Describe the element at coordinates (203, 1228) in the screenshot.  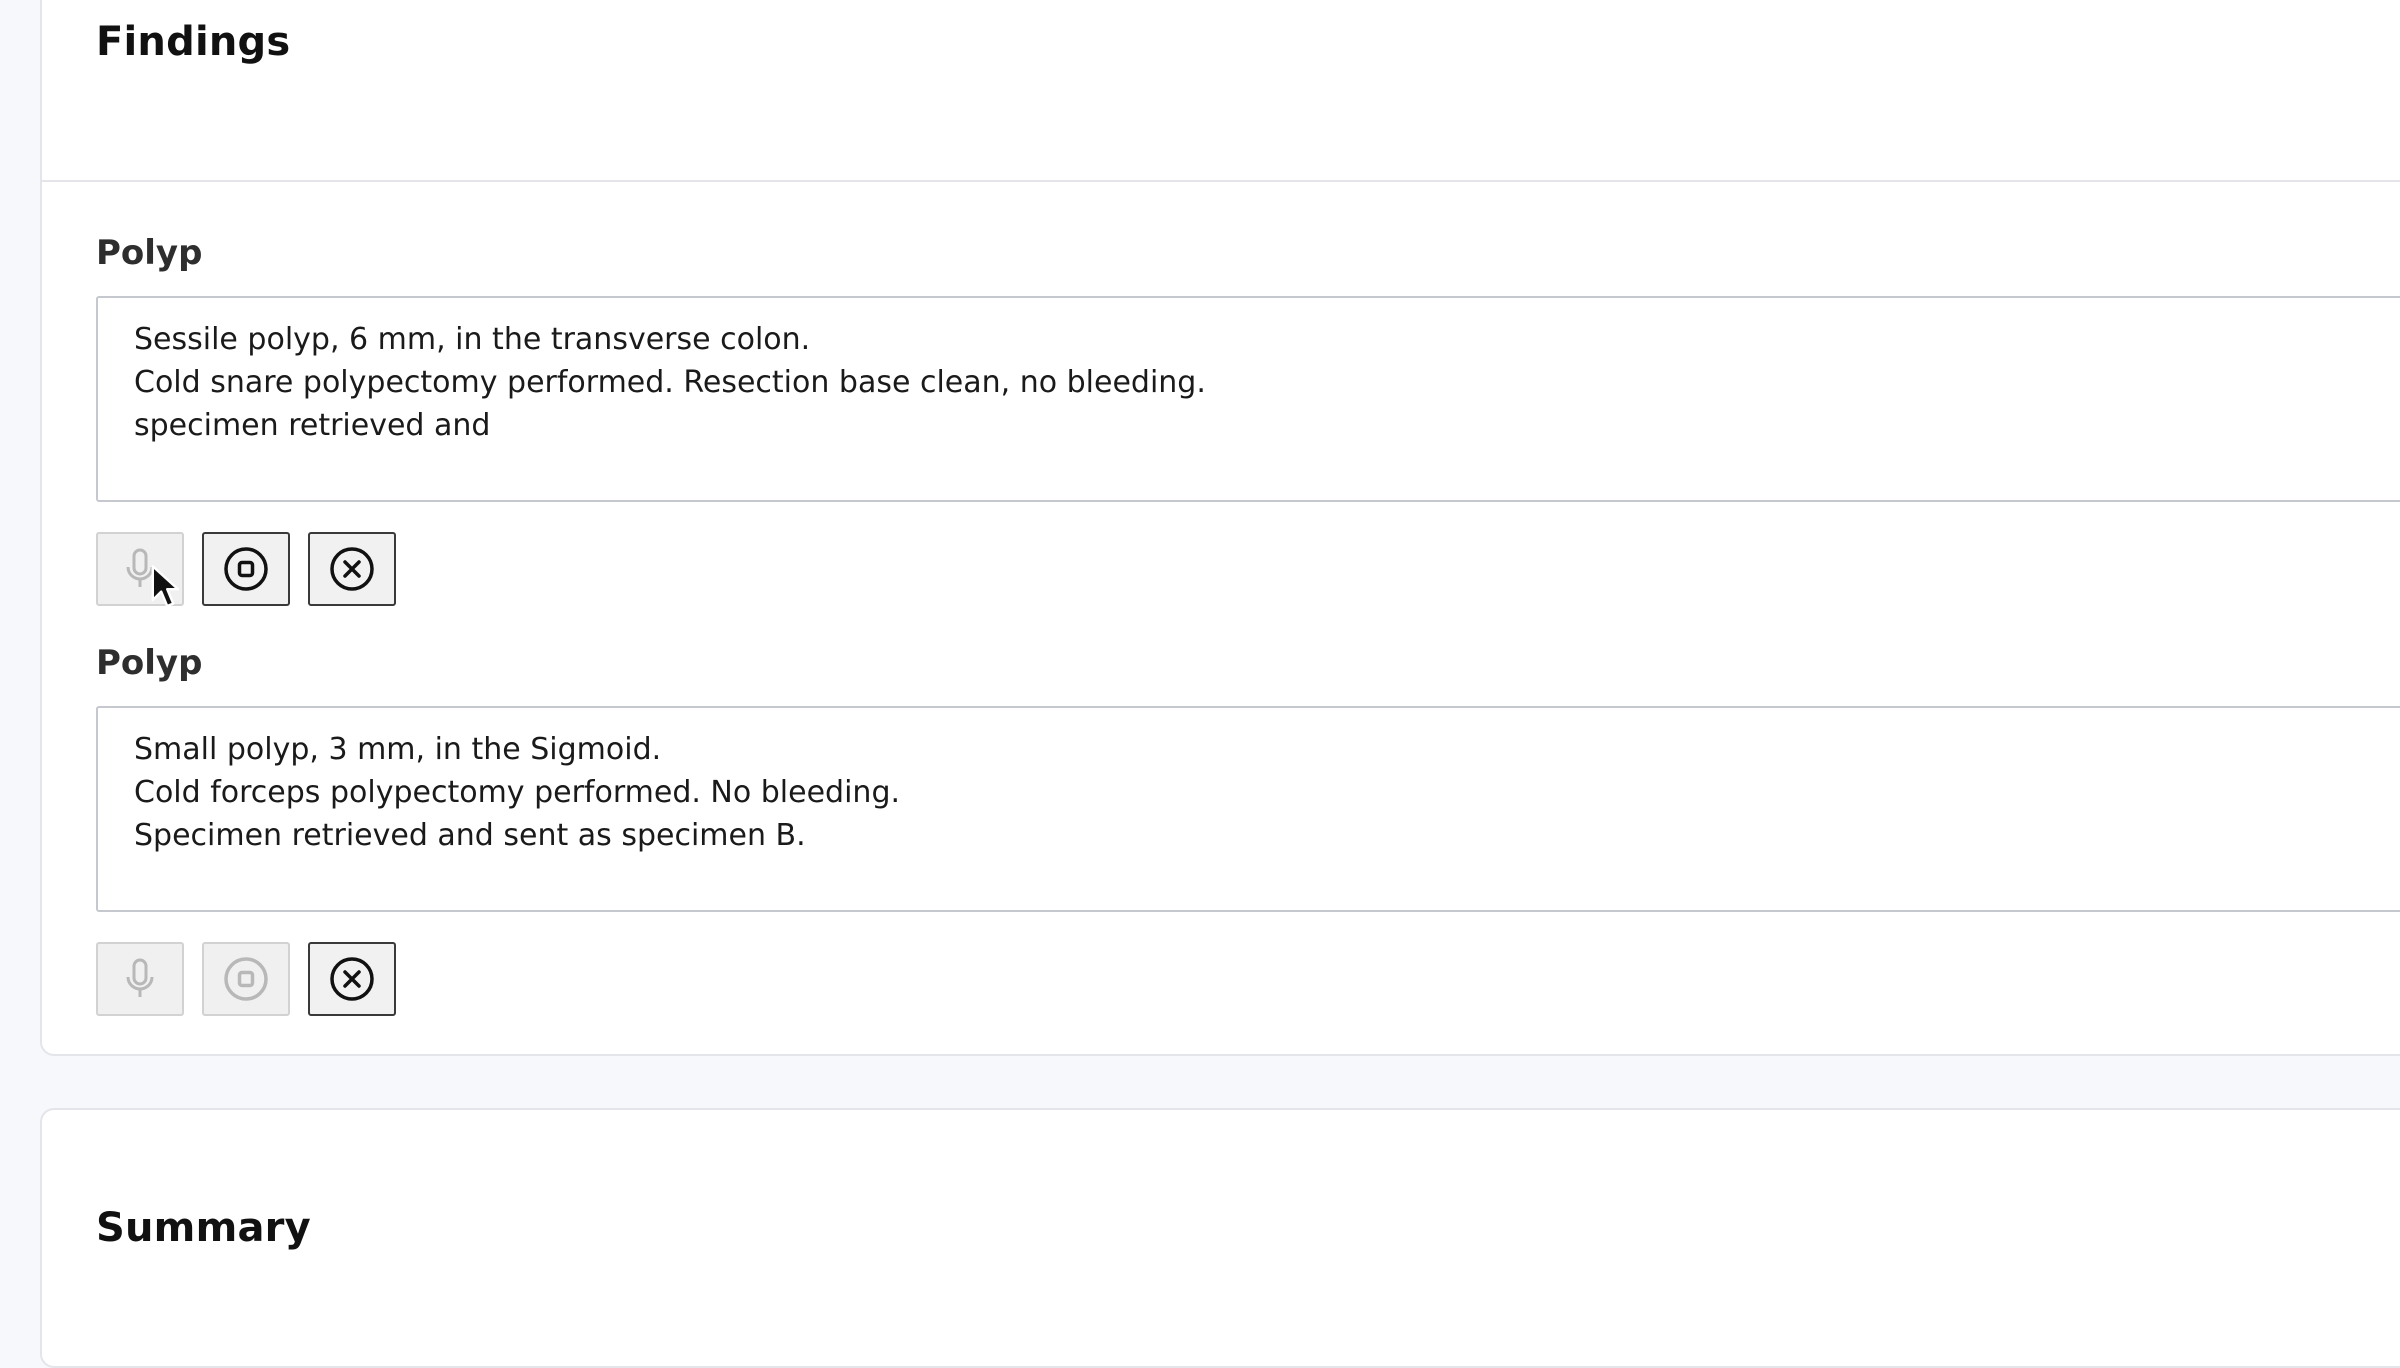
I see `summary-title: Summary` at that location.